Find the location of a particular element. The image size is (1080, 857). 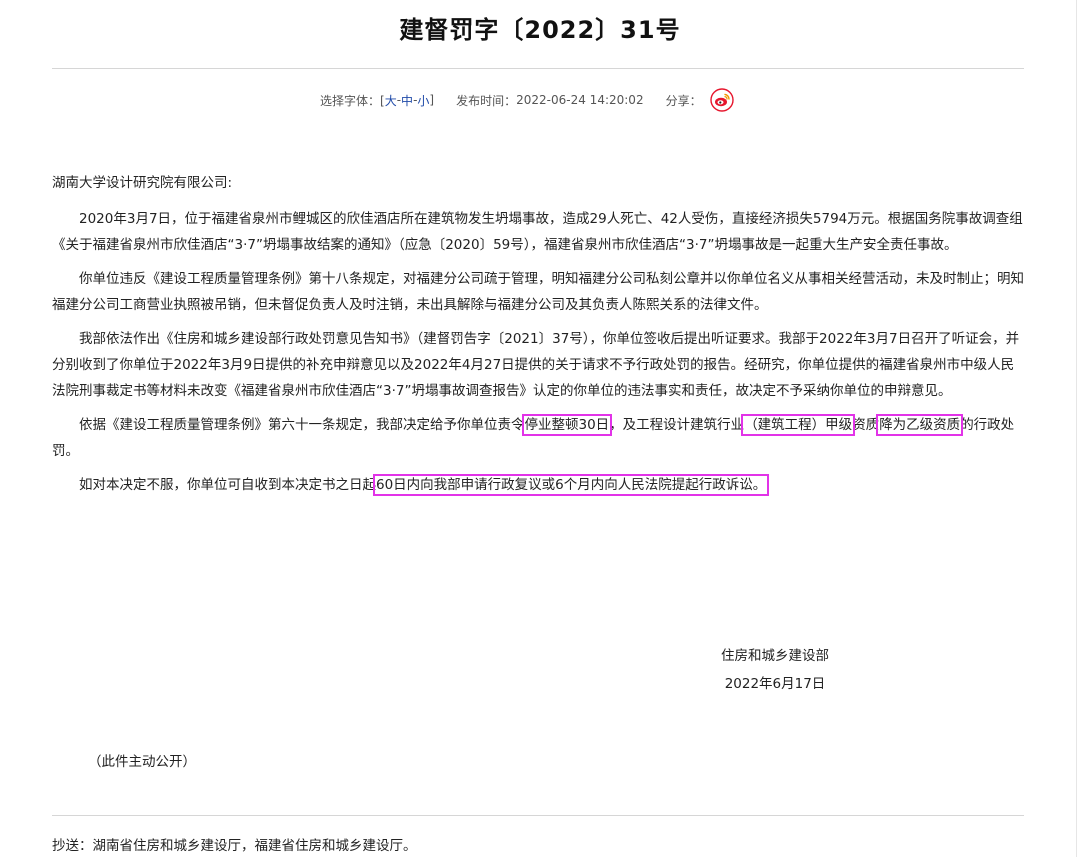

font-size-medium-link: 中 is located at coordinates (407, 100).